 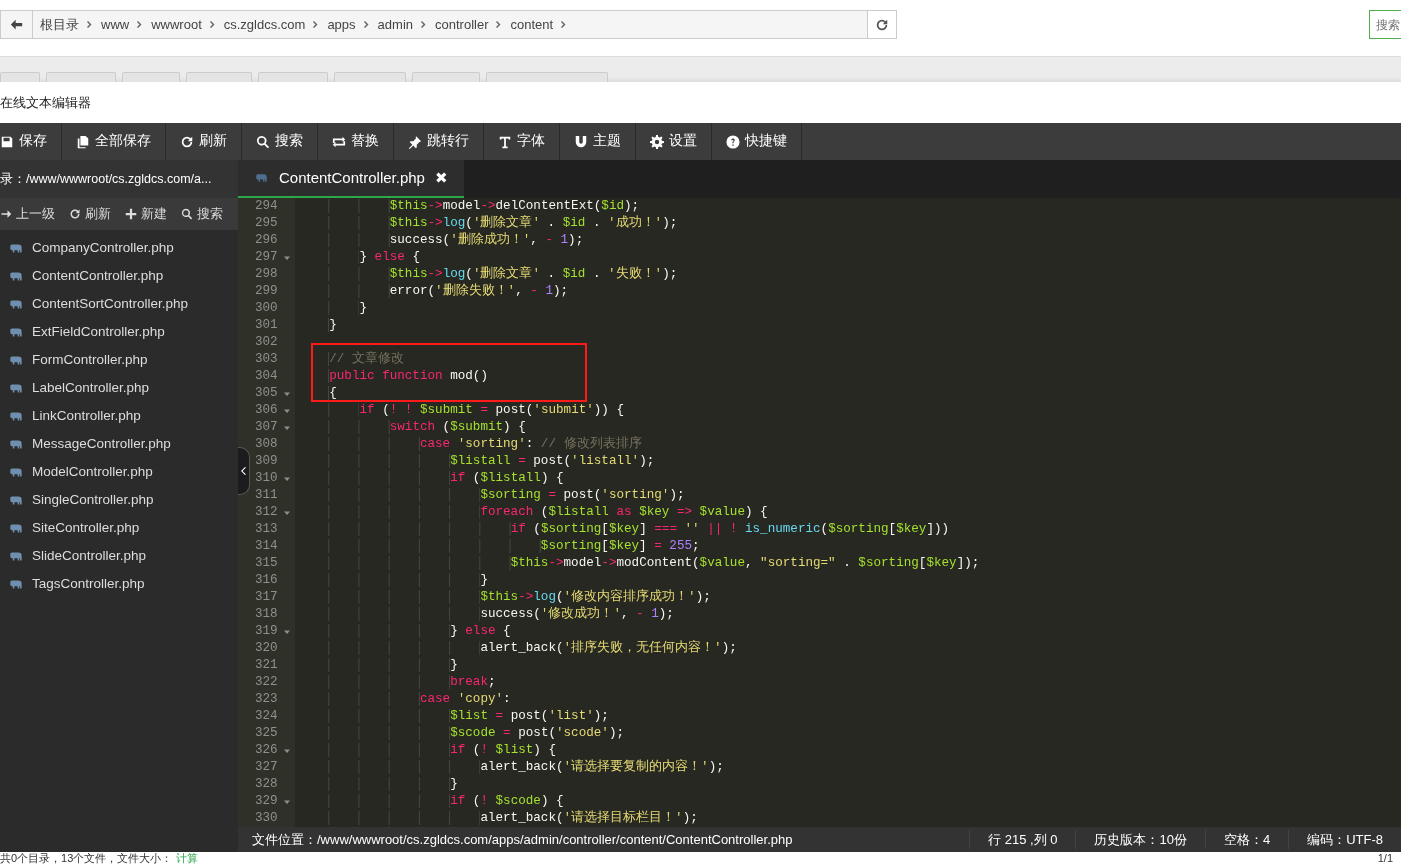 I want to click on help-icon, so click(x=733, y=141).